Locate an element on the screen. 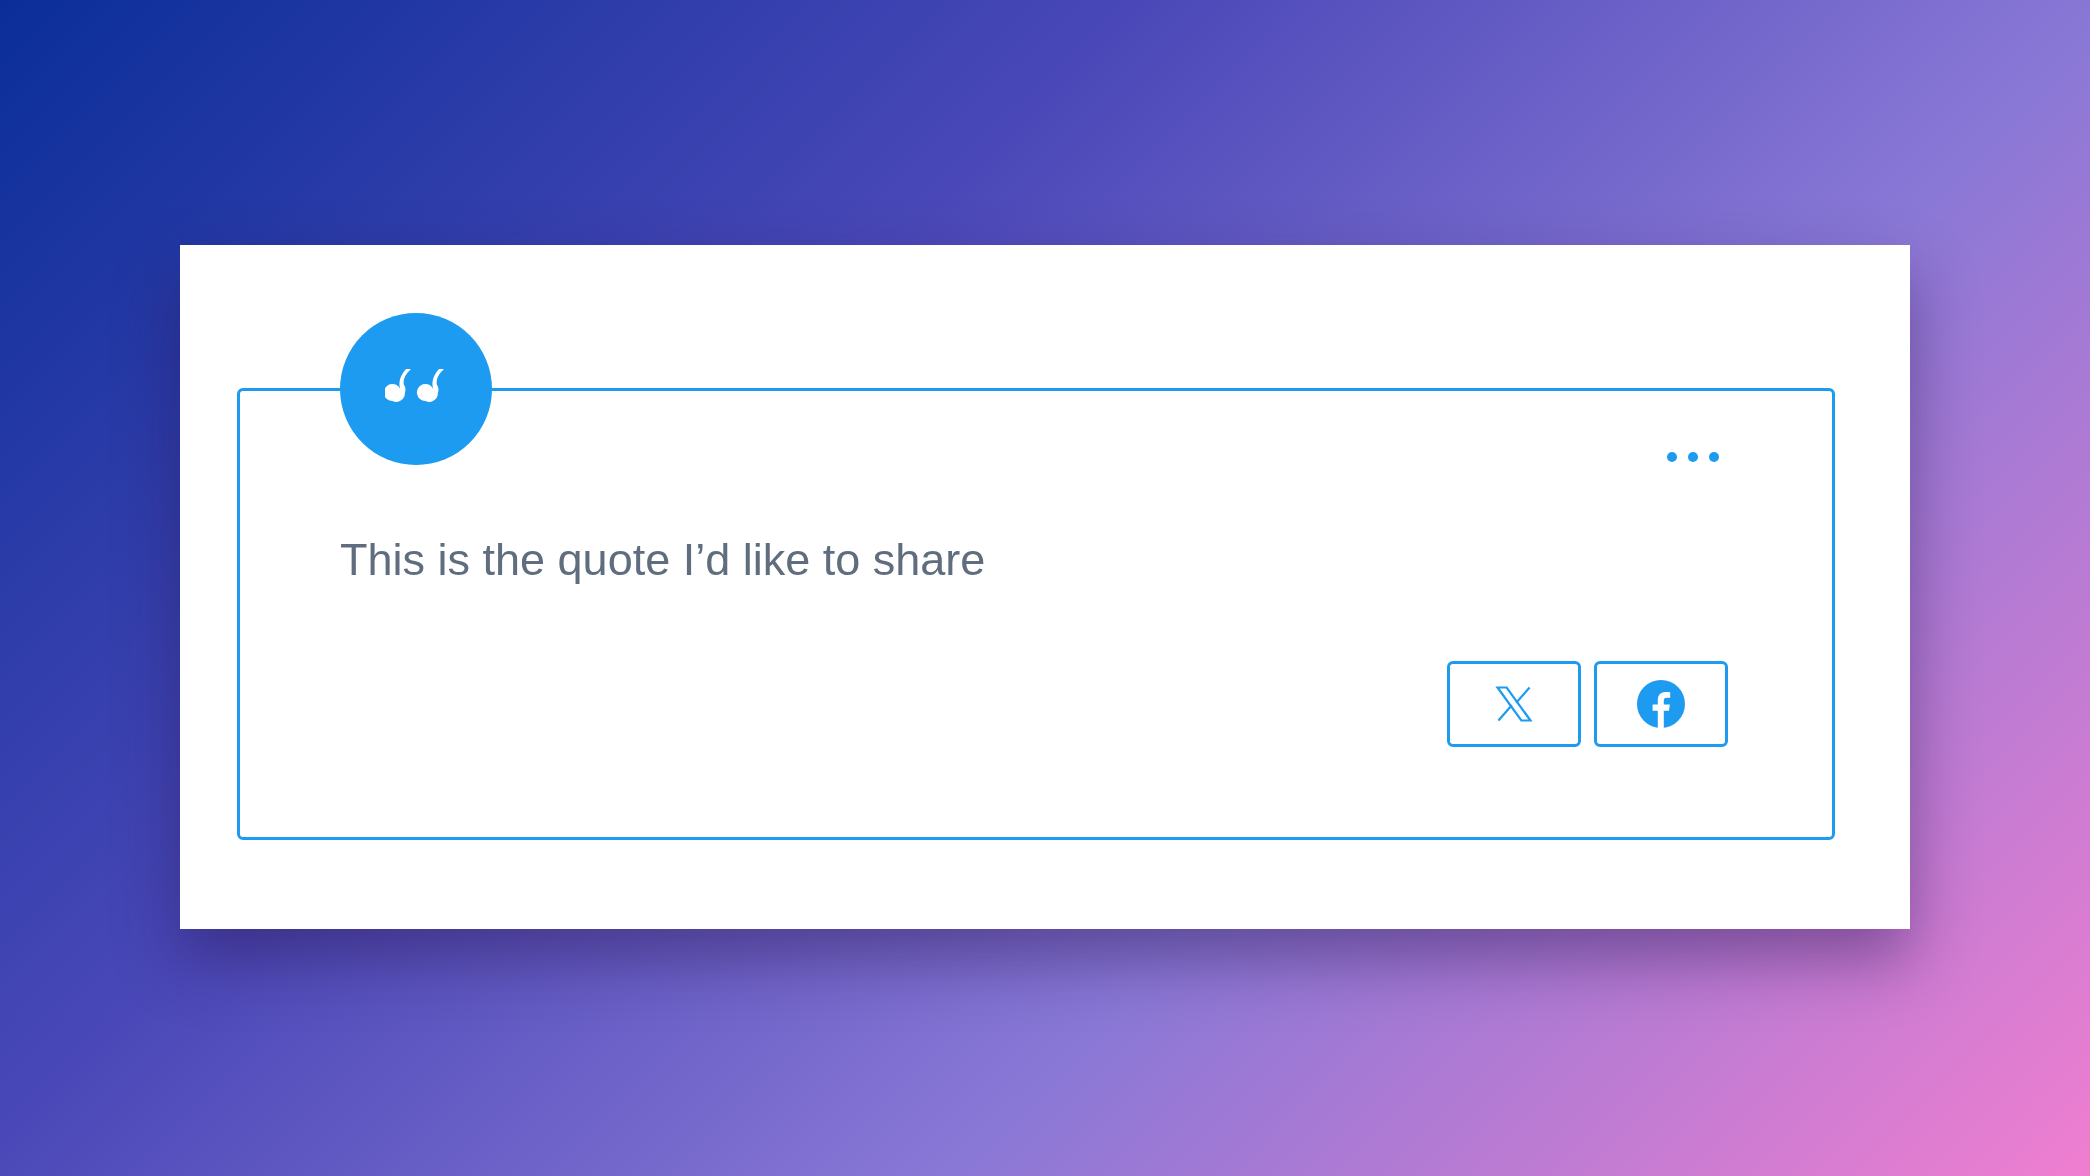  share-facebook-button is located at coordinates (1661, 704).